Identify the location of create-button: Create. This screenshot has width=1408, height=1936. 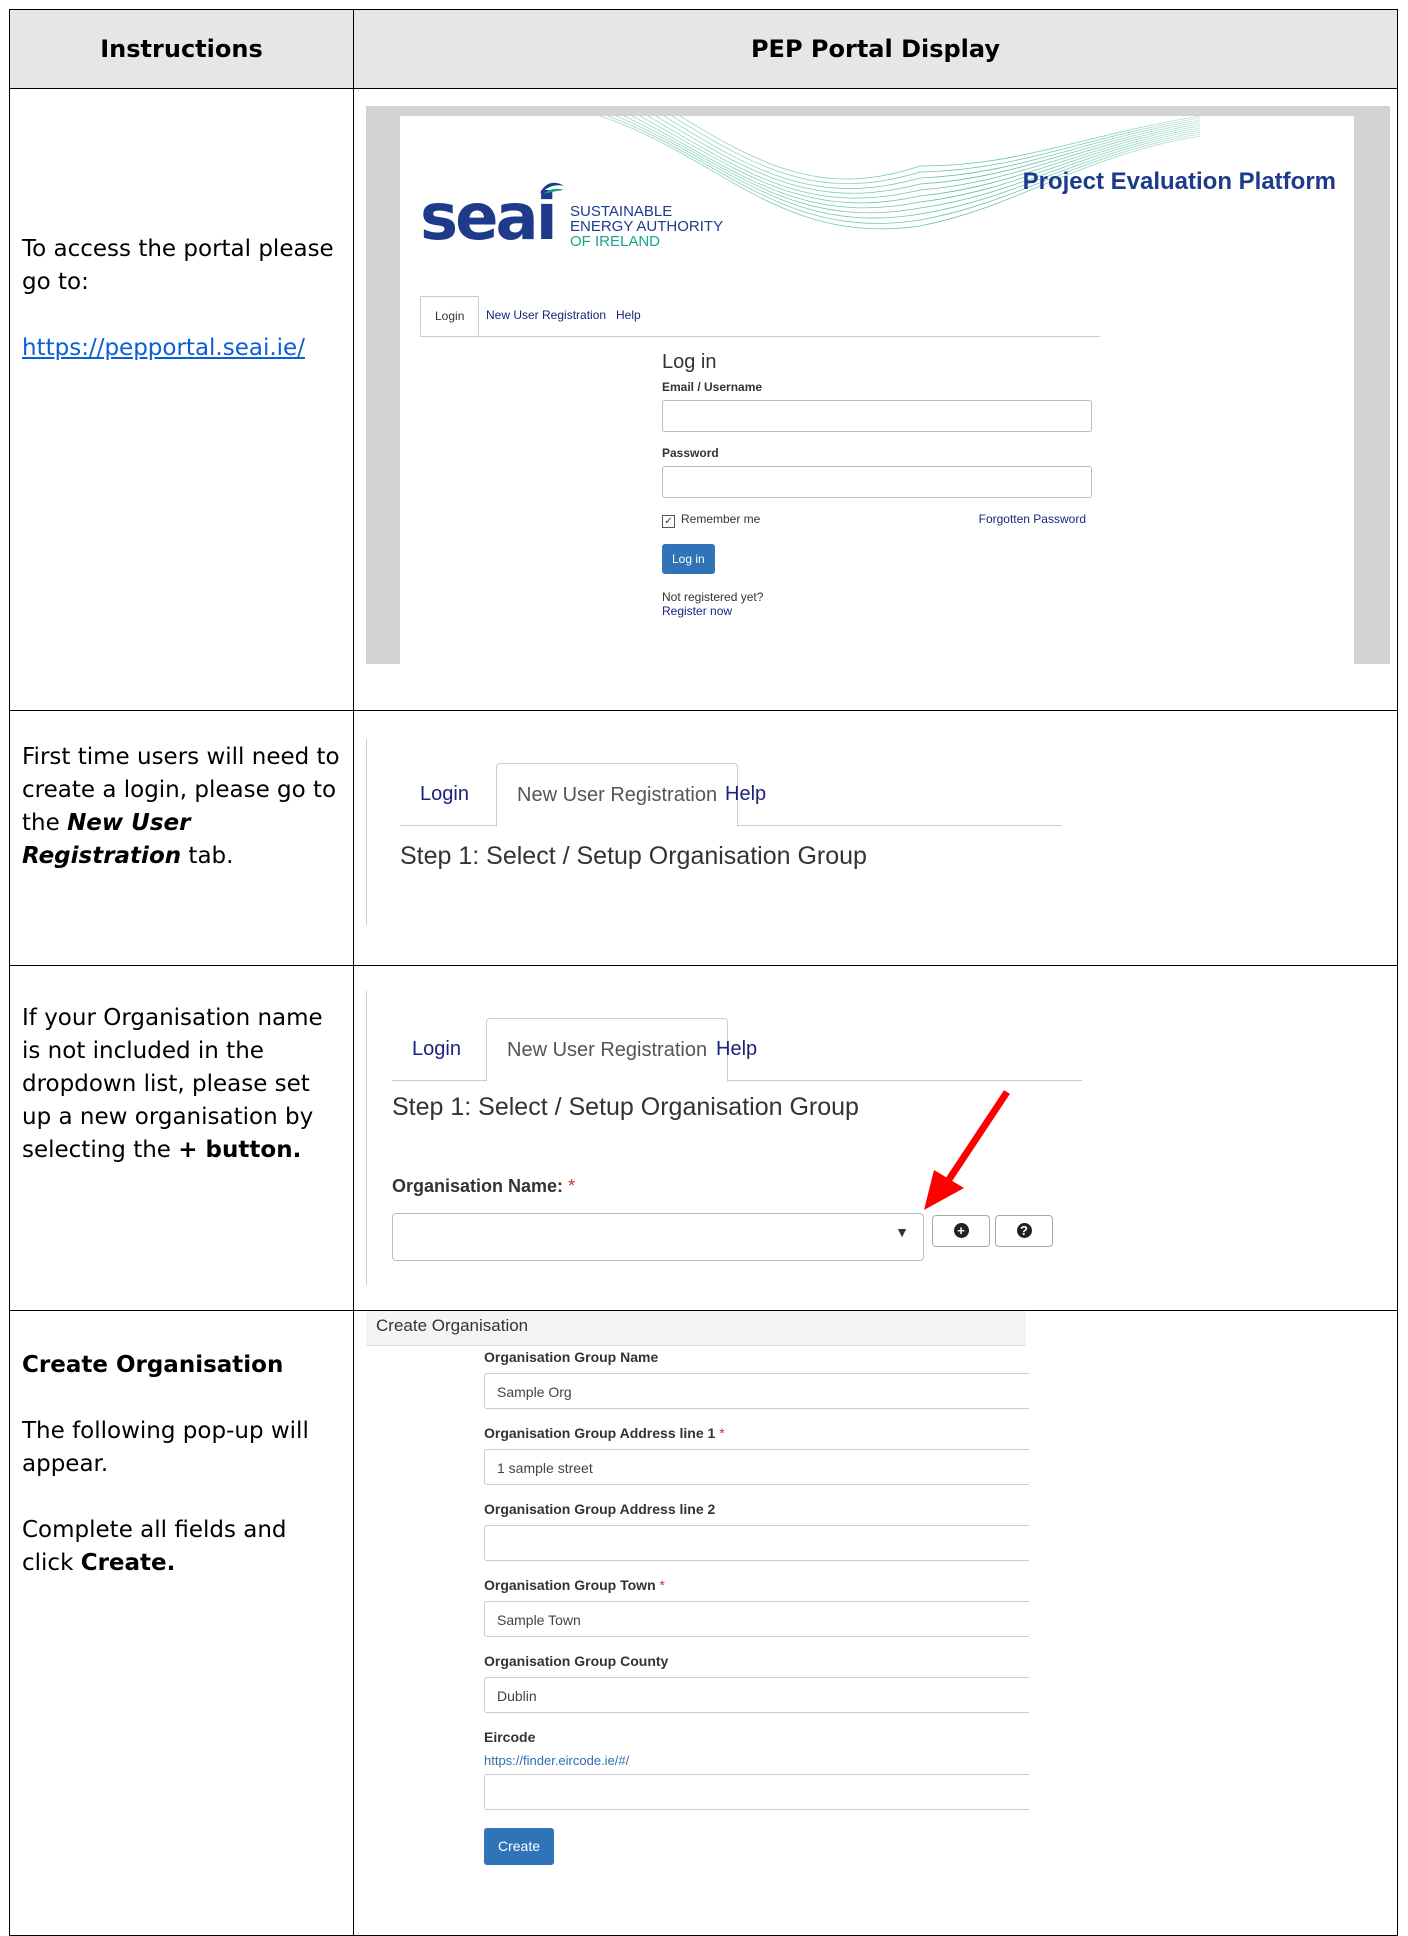
(519, 1846).